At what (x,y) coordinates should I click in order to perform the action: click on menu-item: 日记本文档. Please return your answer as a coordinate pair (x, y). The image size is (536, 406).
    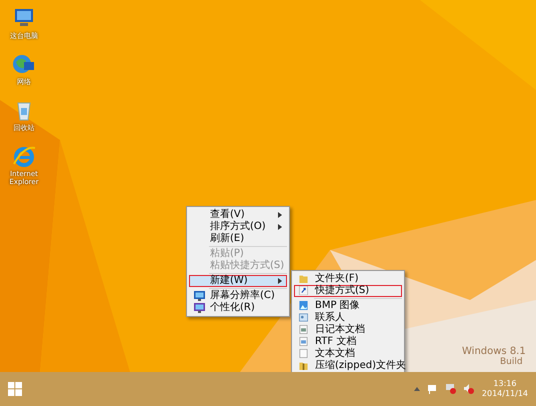
    Looking at the image, I should click on (348, 330).